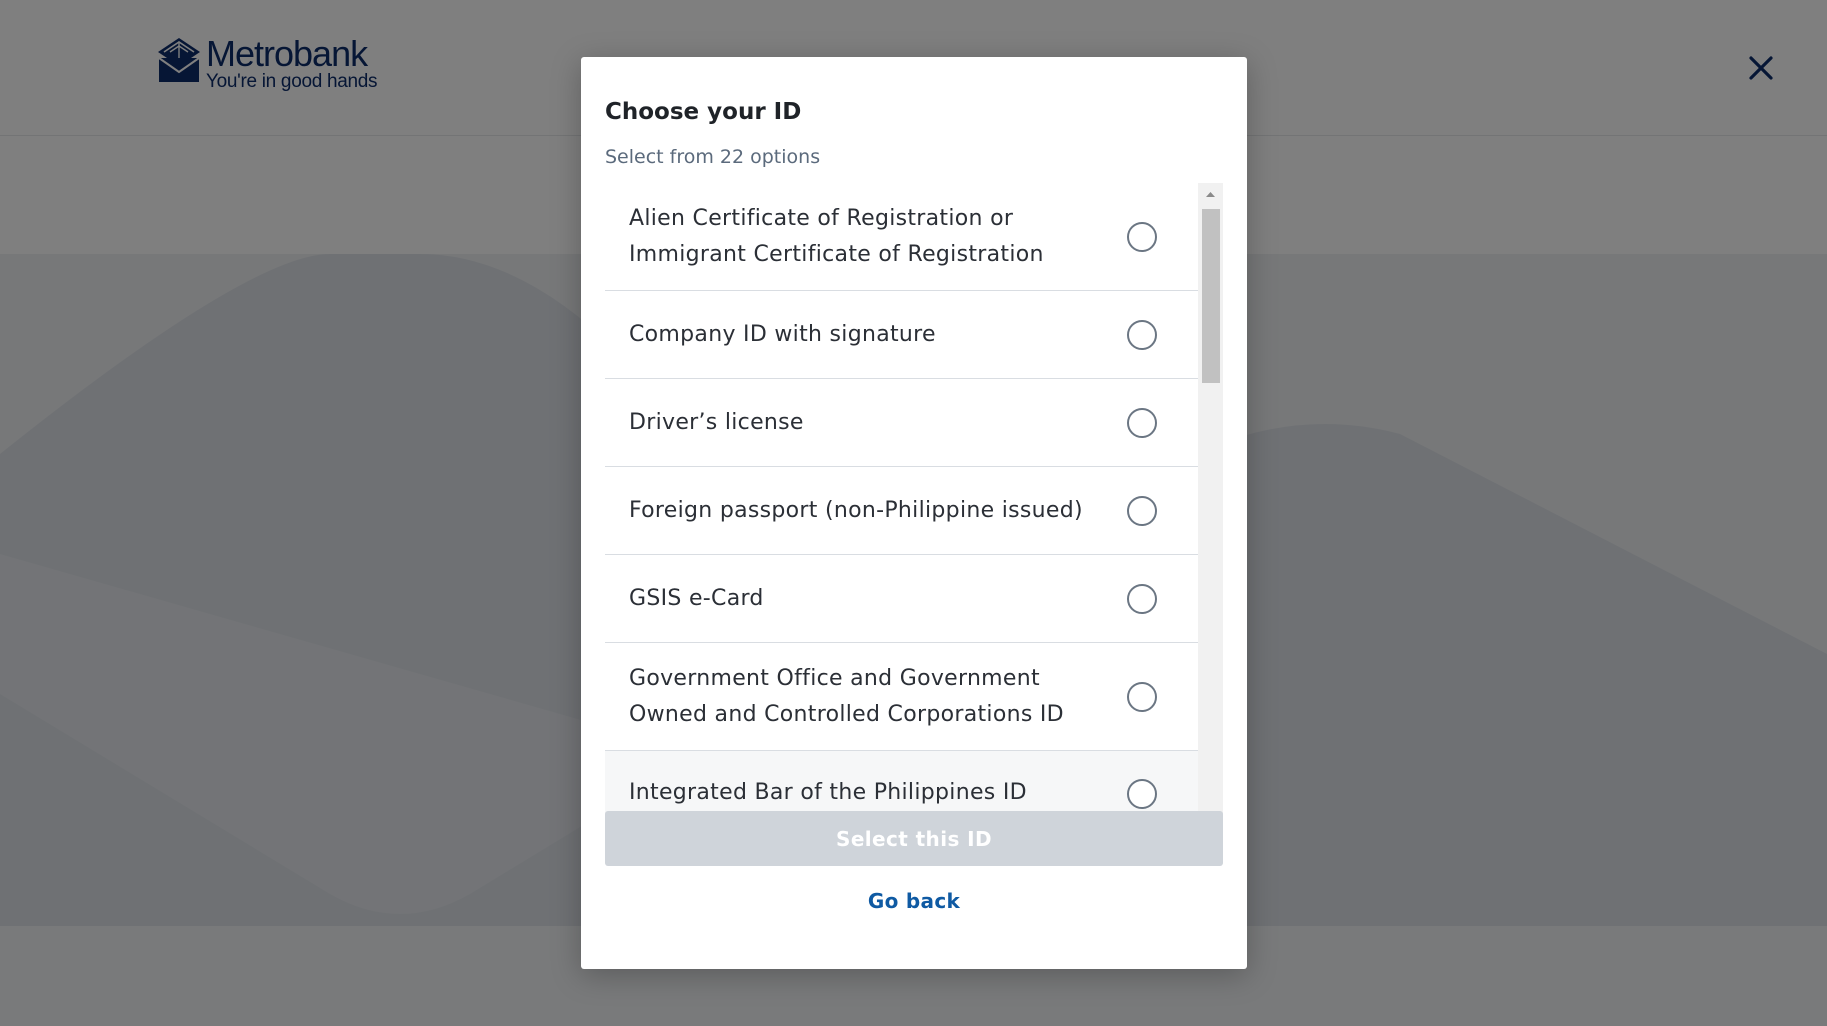 The height and width of the screenshot is (1026, 1827). What do you see at coordinates (716, 422) in the screenshot?
I see `option-label: Driver’s license` at bounding box center [716, 422].